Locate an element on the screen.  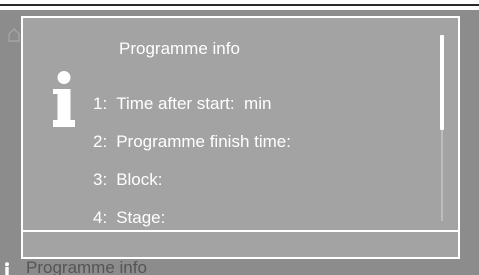
item-number: 2: is located at coordinates (100, 141).